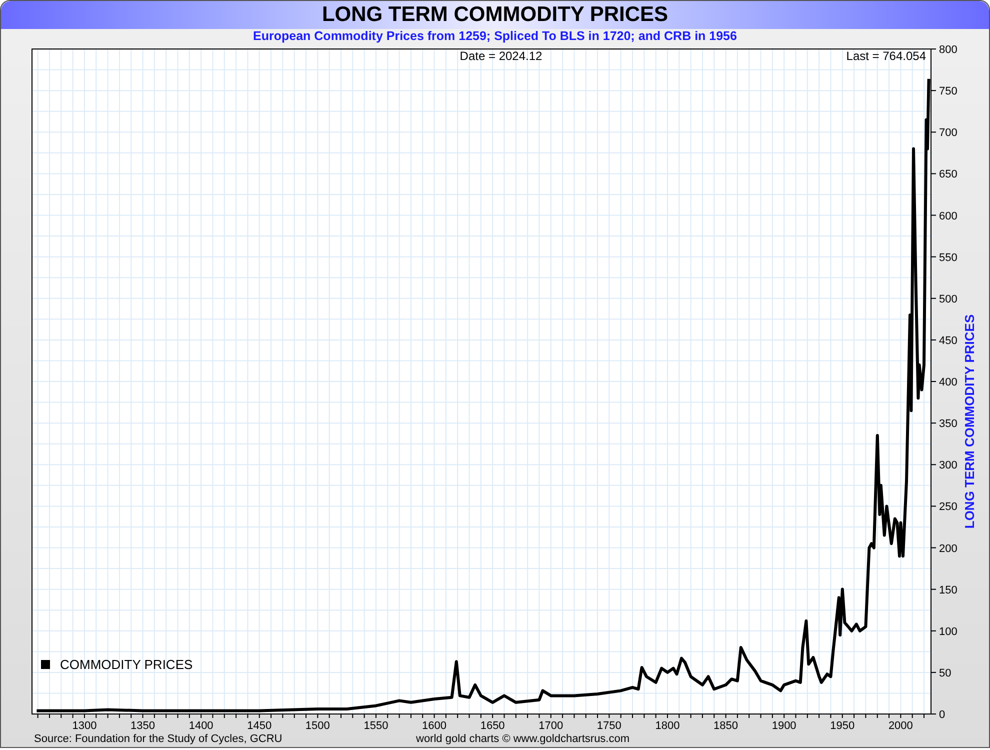  What do you see at coordinates (495, 15) in the screenshot?
I see `chart-title: LONG TERM COMMODITY PRICES` at bounding box center [495, 15].